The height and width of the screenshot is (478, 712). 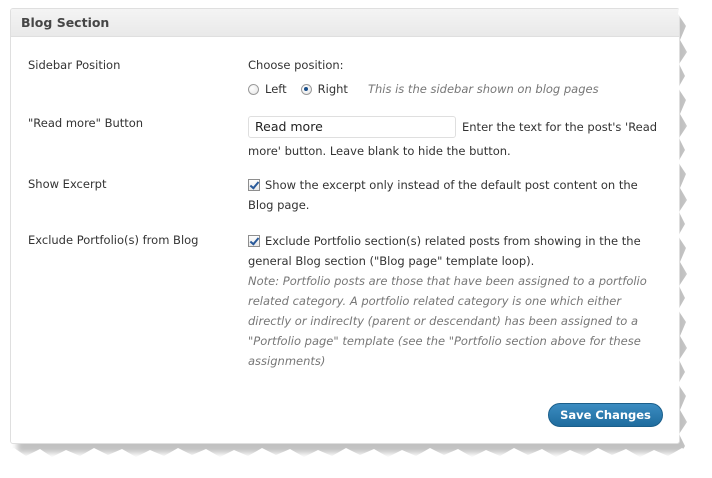 What do you see at coordinates (356, 463) in the screenshot?
I see `torn-edge-bottom` at bounding box center [356, 463].